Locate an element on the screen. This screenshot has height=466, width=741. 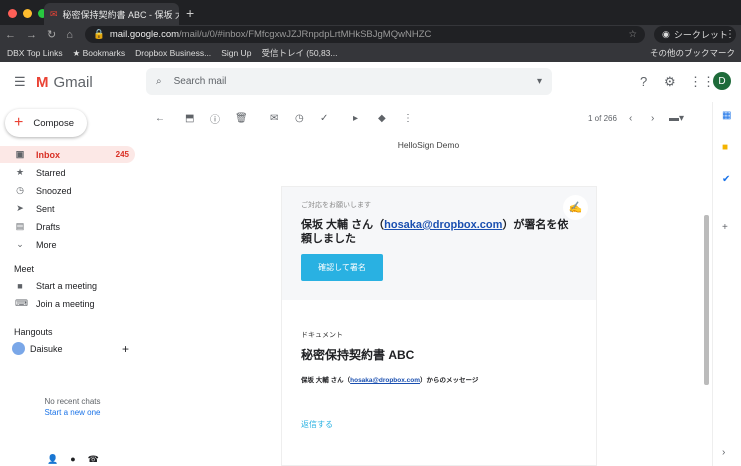
clock-icon: ◷ is located at coordinates (20, 190).